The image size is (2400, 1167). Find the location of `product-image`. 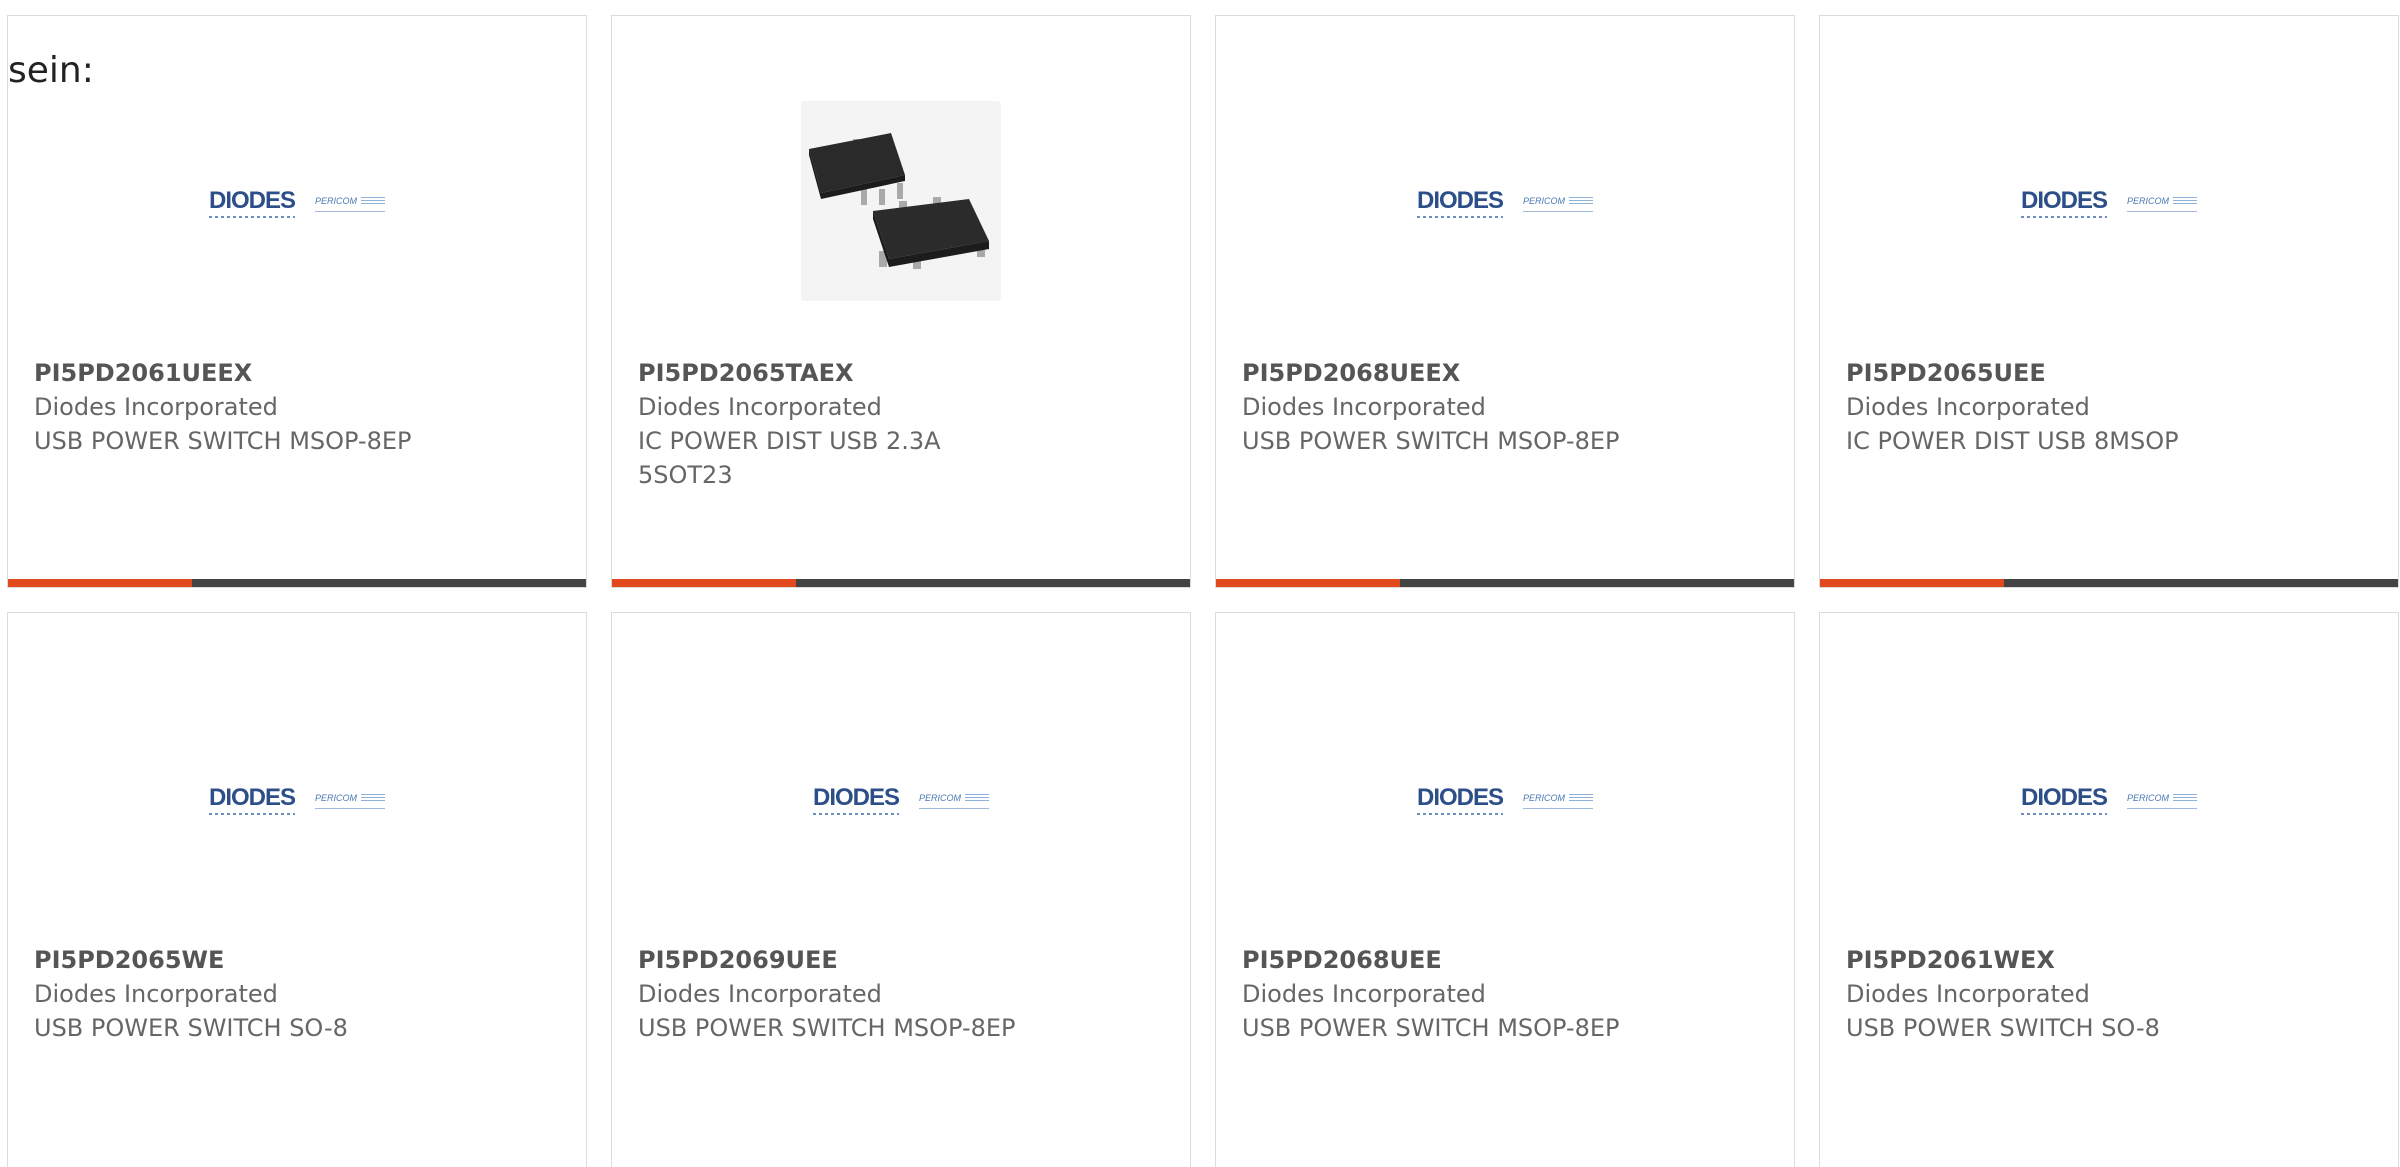

product-image is located at coordinates (901, 201).